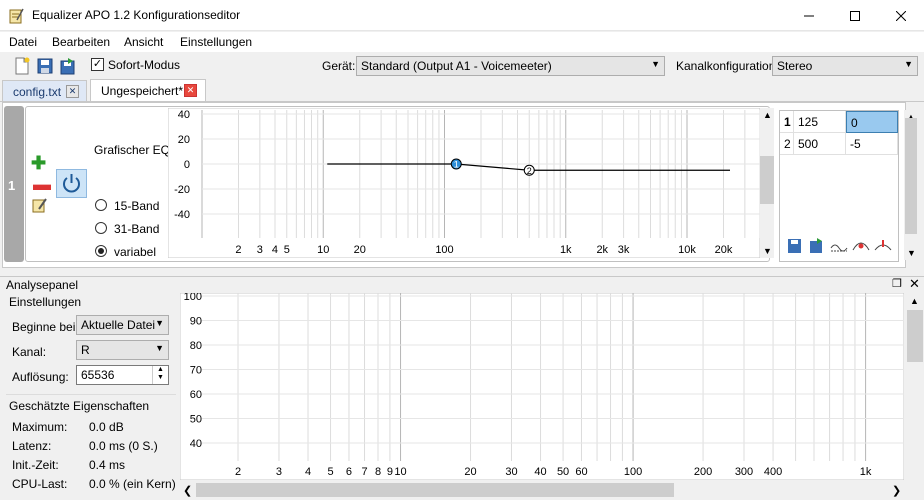  What do you see at coordinates (861, 246) in the screenshot?
I see `curve-invert-icon` at bounding box center [861, 246].